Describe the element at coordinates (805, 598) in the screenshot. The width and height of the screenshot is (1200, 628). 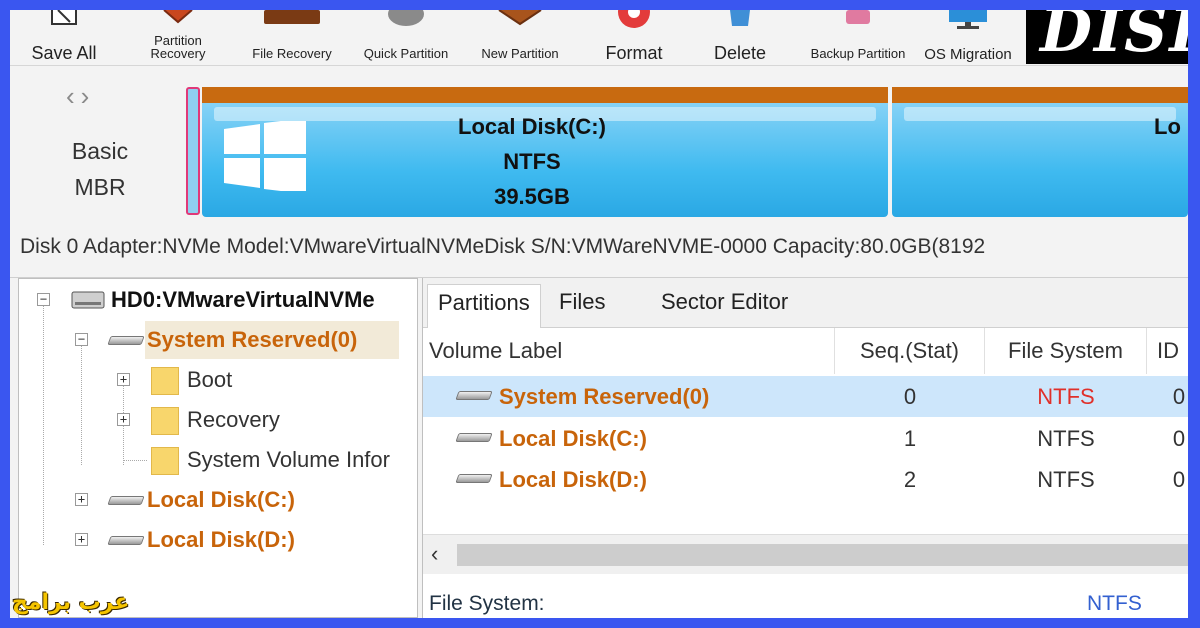
I see `details-pane: File System: NTFS` at that location.